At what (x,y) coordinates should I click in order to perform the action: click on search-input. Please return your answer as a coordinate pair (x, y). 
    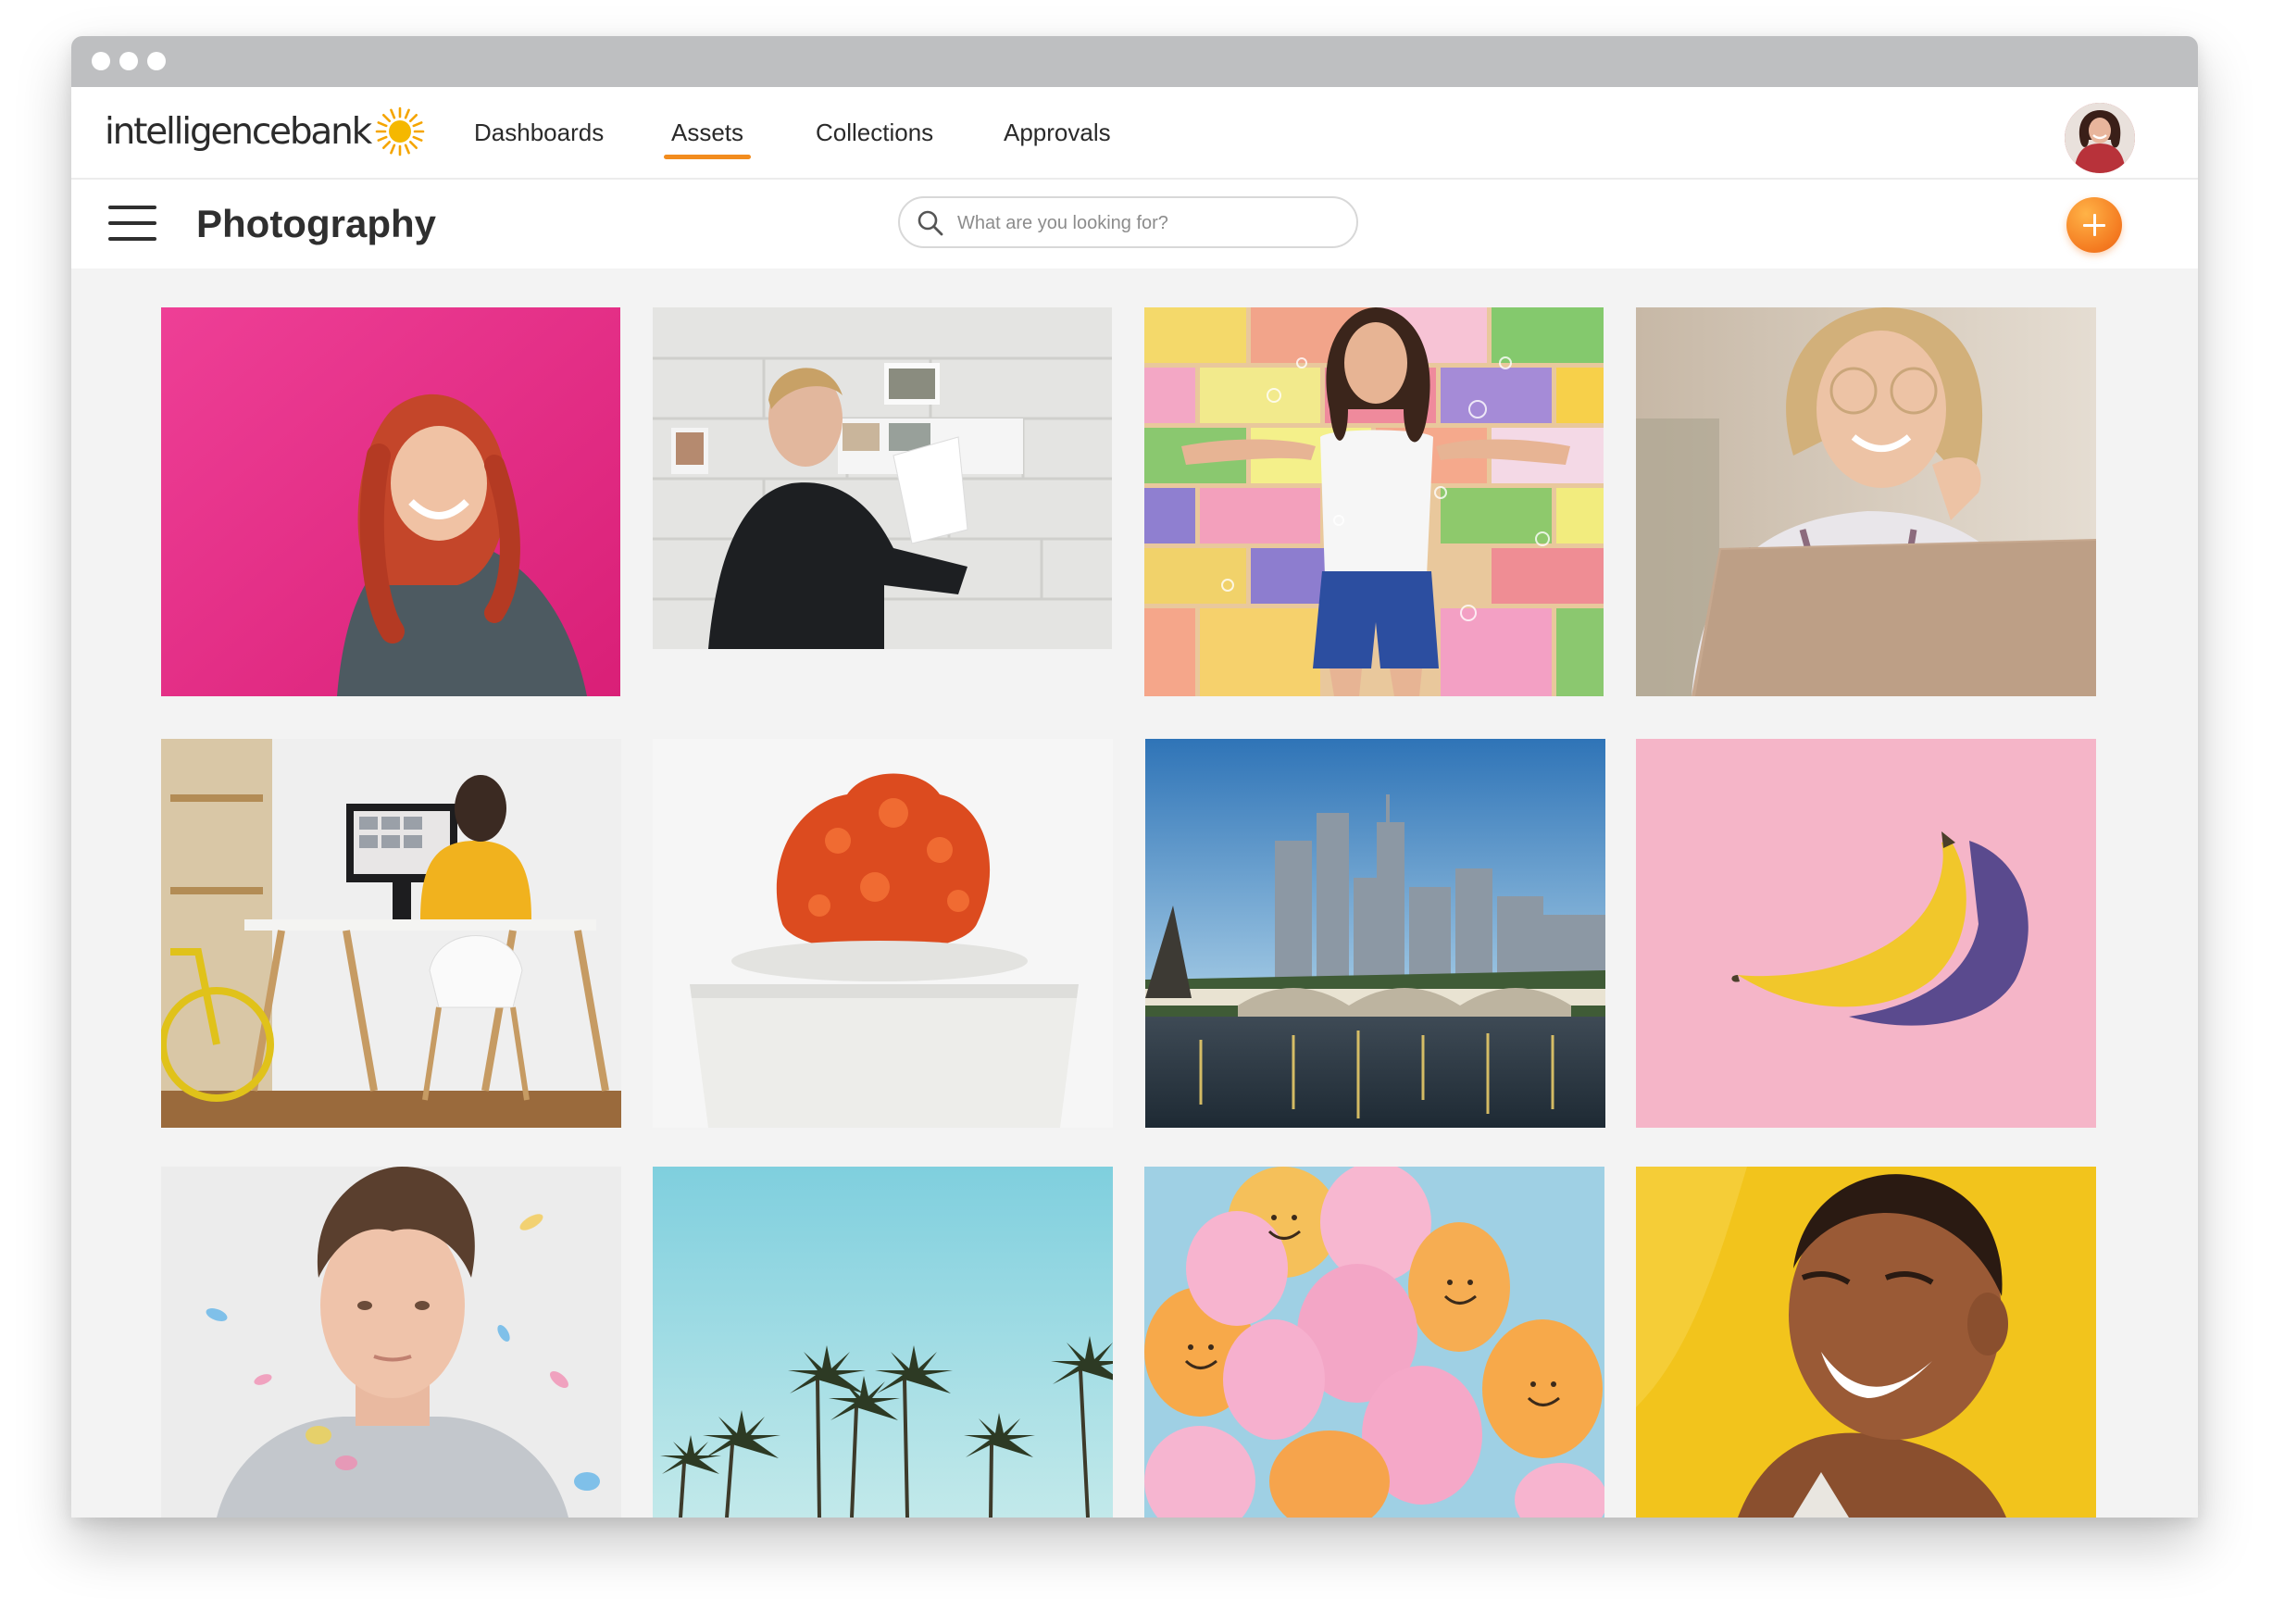
    Looking at the image, I should click on (1142, 223).